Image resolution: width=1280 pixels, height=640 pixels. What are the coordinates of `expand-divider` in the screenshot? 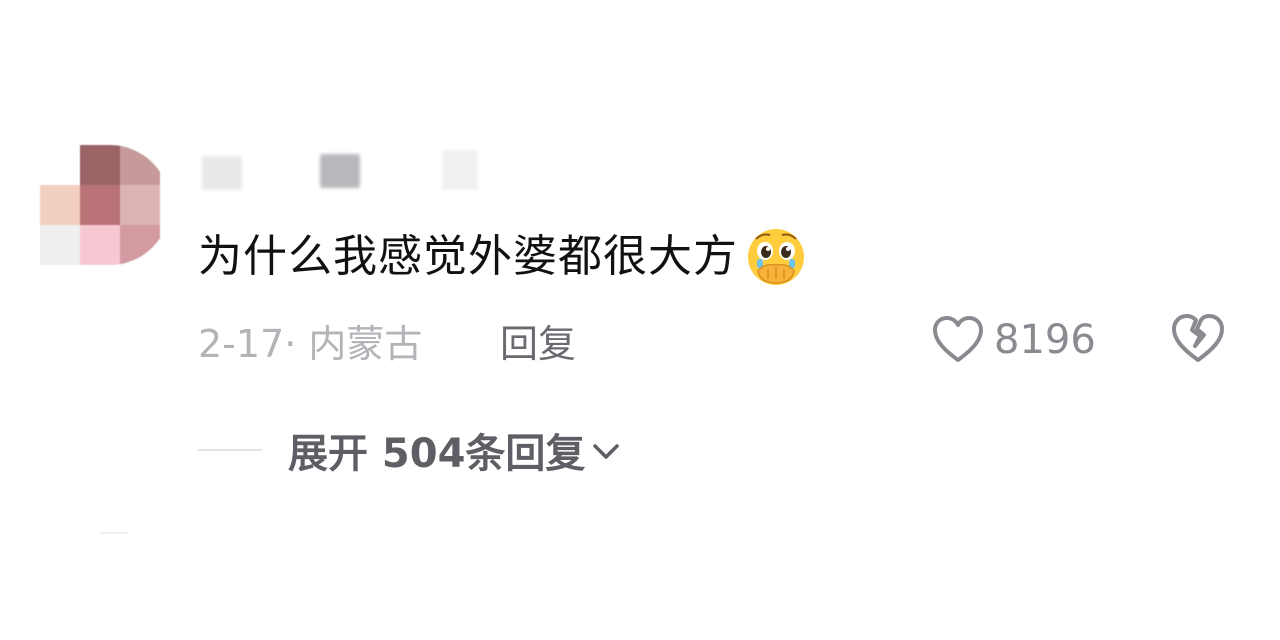 It's located at (230, 450).